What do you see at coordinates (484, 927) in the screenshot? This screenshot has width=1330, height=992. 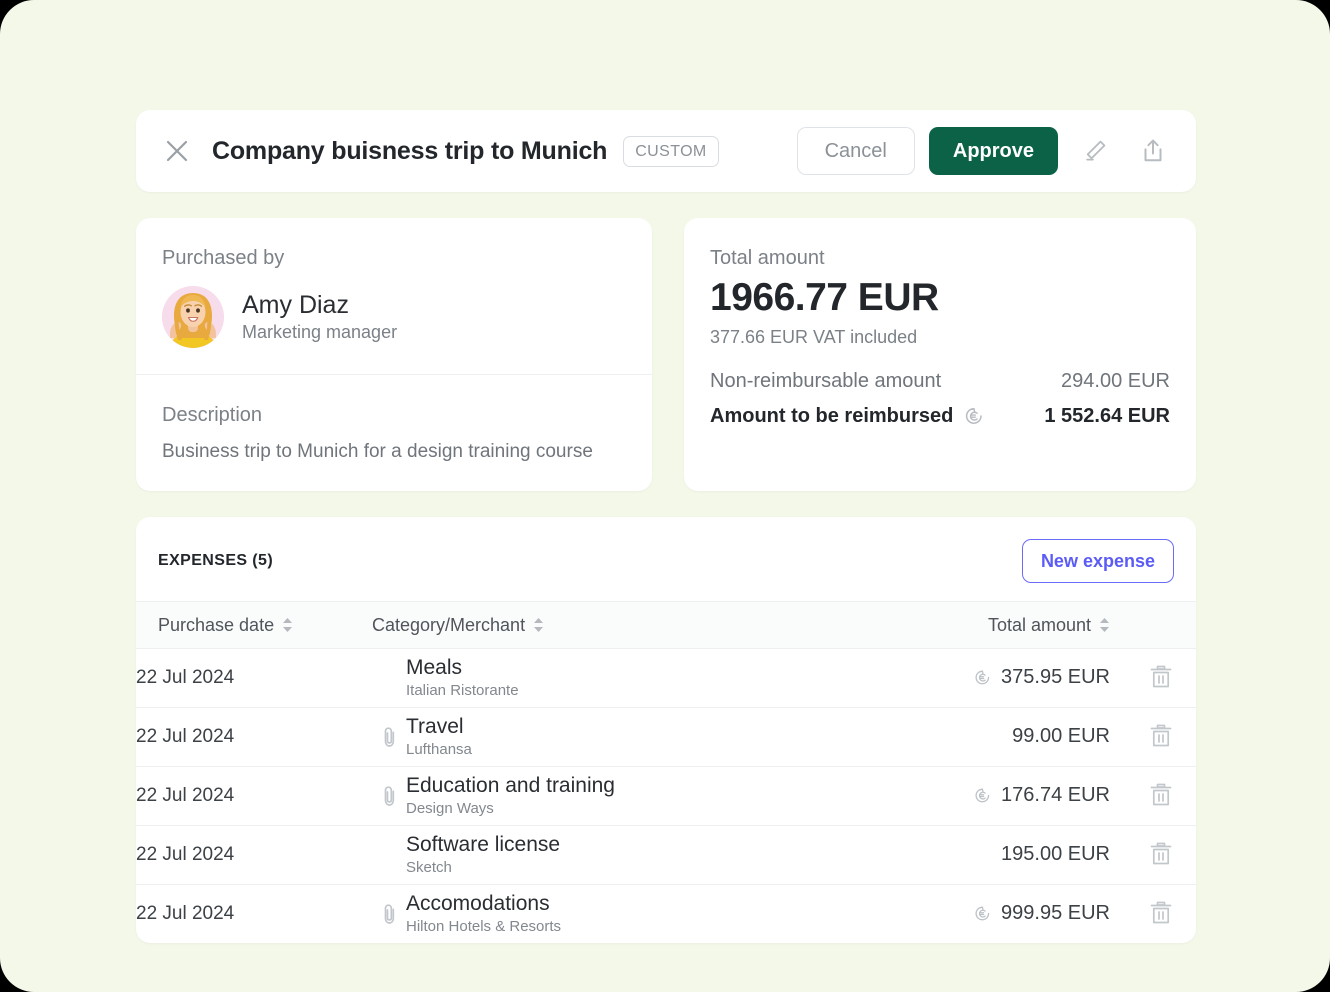 I see `expense-merchant: Hilton Hotels & Resorts` at bounding box center [484, 927].